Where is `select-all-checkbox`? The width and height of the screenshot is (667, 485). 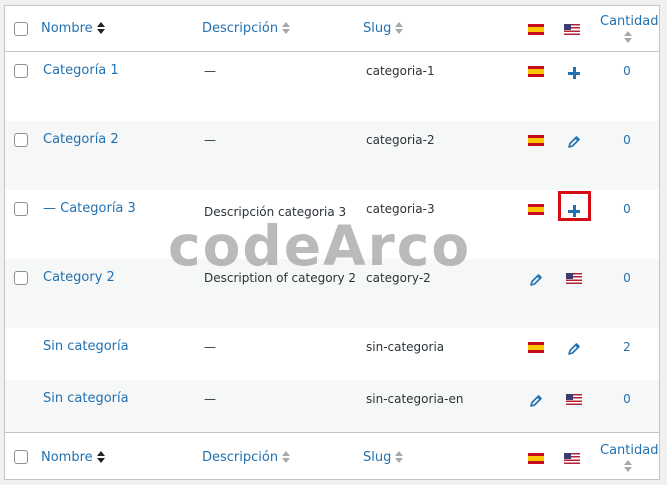
select-all-checkbox is located at coordinates (21, 29).